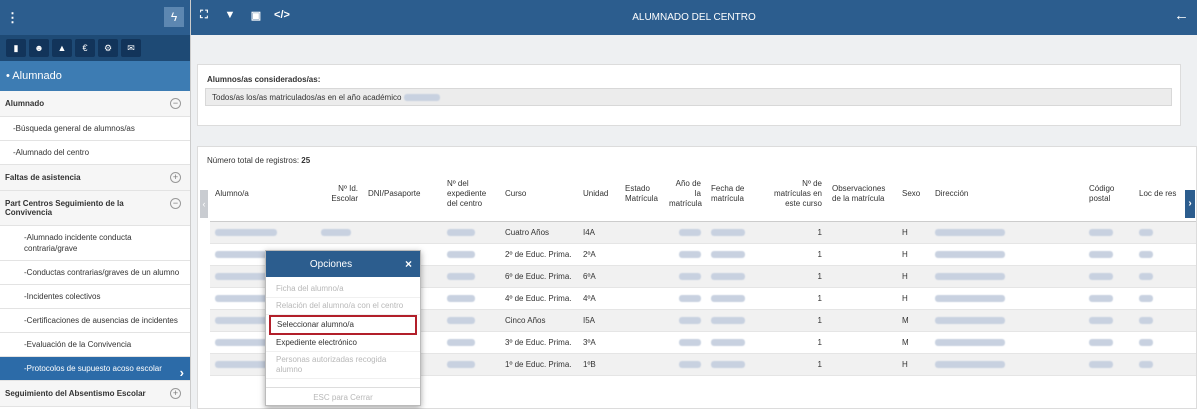 This screenshot has width=1197, height=409. I want to click on column-header: Nº de matrículas en este curso, so click(795, 195).